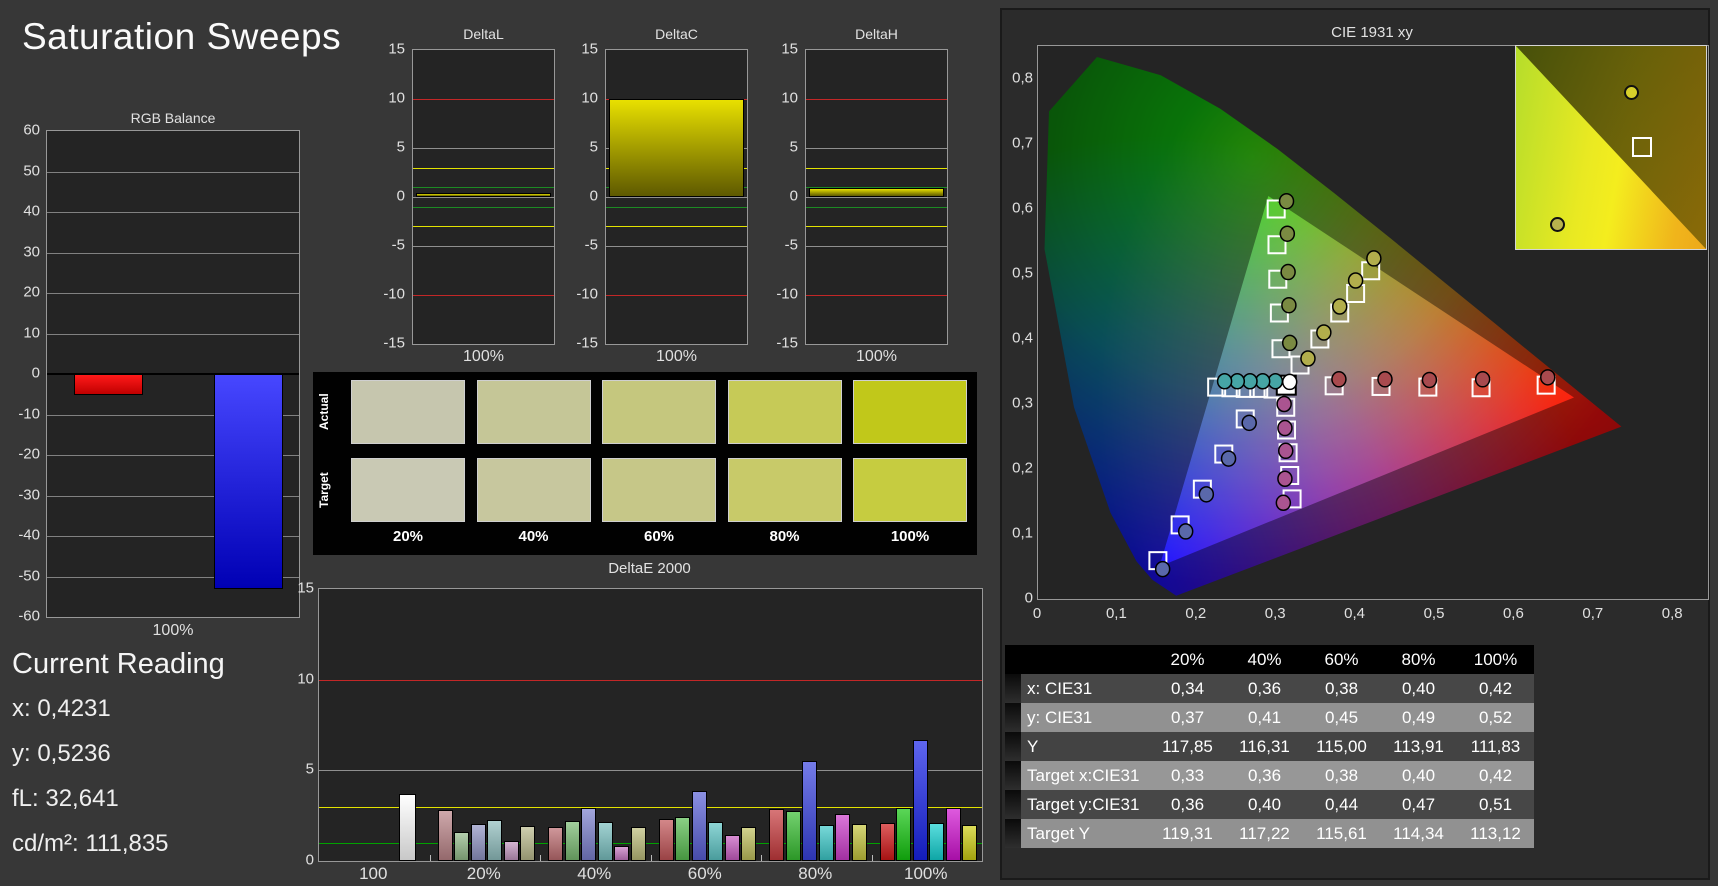  I want to click on cie-x-tick-label: 0, so click(1037, 613).